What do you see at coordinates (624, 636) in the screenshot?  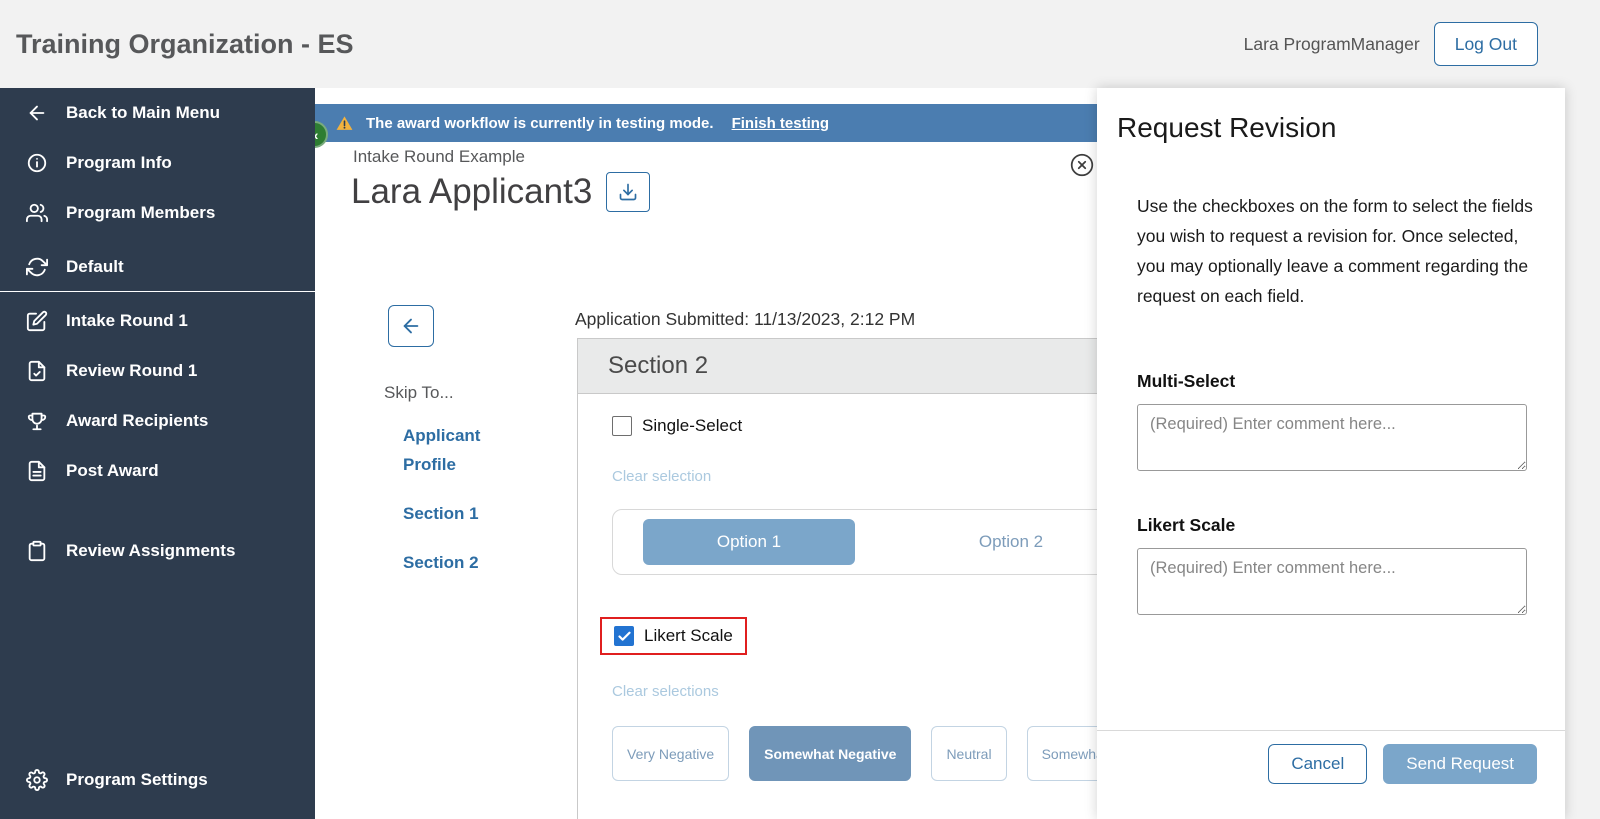 I see `likert-scale-checkbox` at bounding box center [624, 636].